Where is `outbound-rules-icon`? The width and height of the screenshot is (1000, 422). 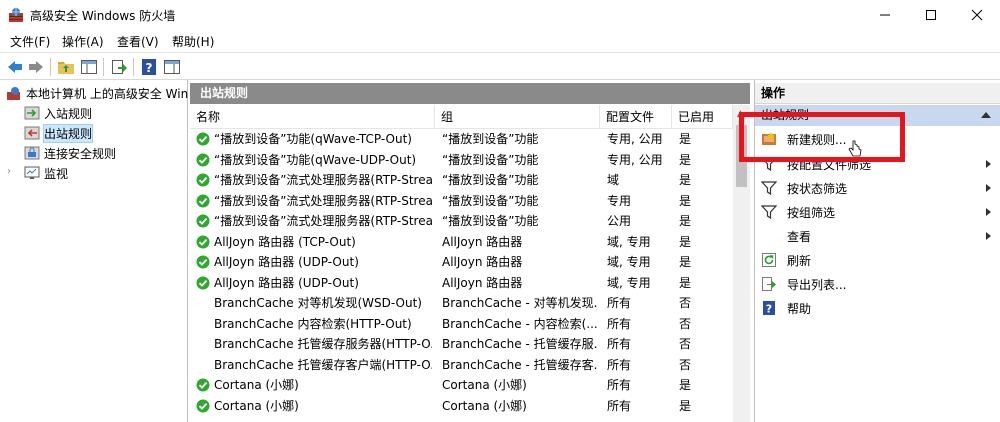
outbound-rules-icon is located at coordinates (32, 133).